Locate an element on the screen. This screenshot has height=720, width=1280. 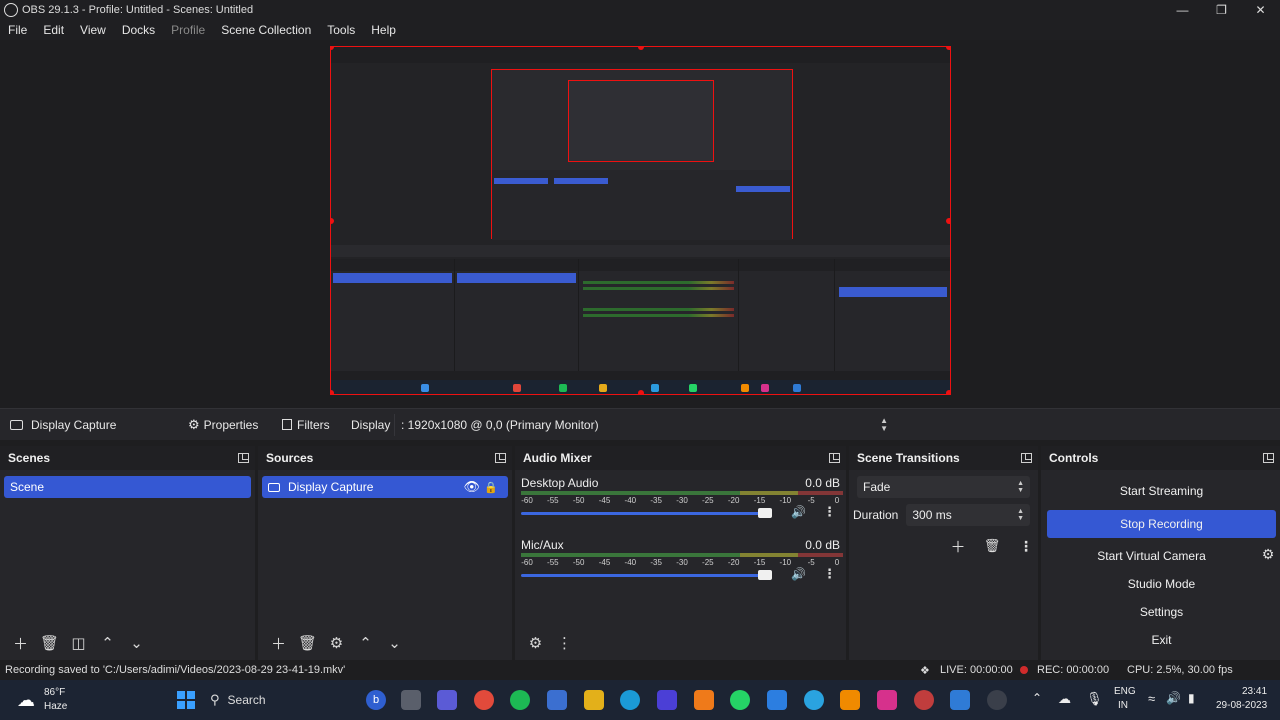
windows-start-icon is located at coordinates (186, 700).